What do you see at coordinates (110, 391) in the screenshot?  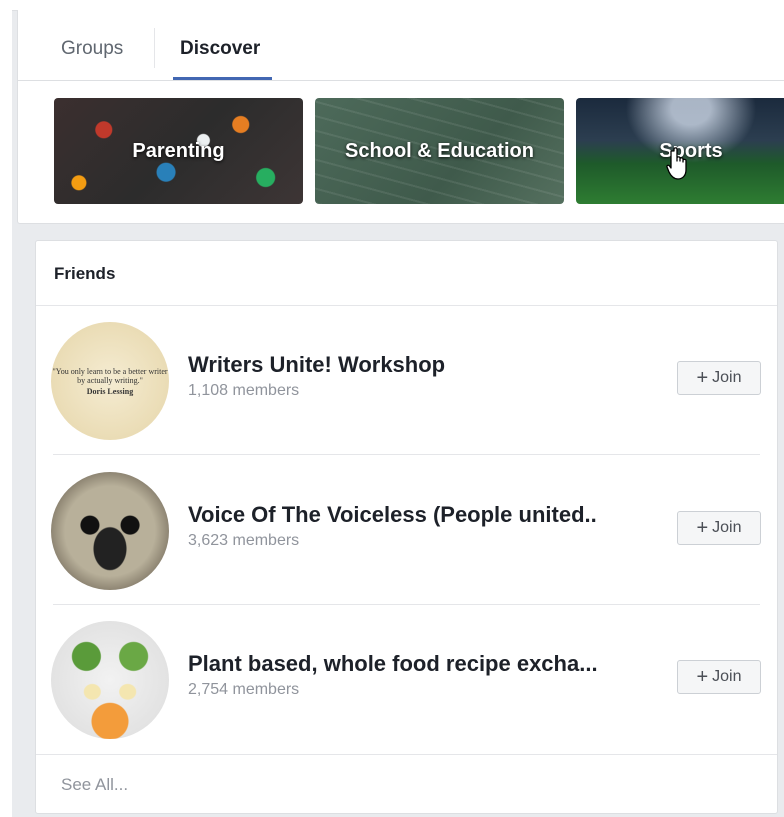 I see `avatar-quote-author: Doris Lessing` at bounding box center [110, 391].